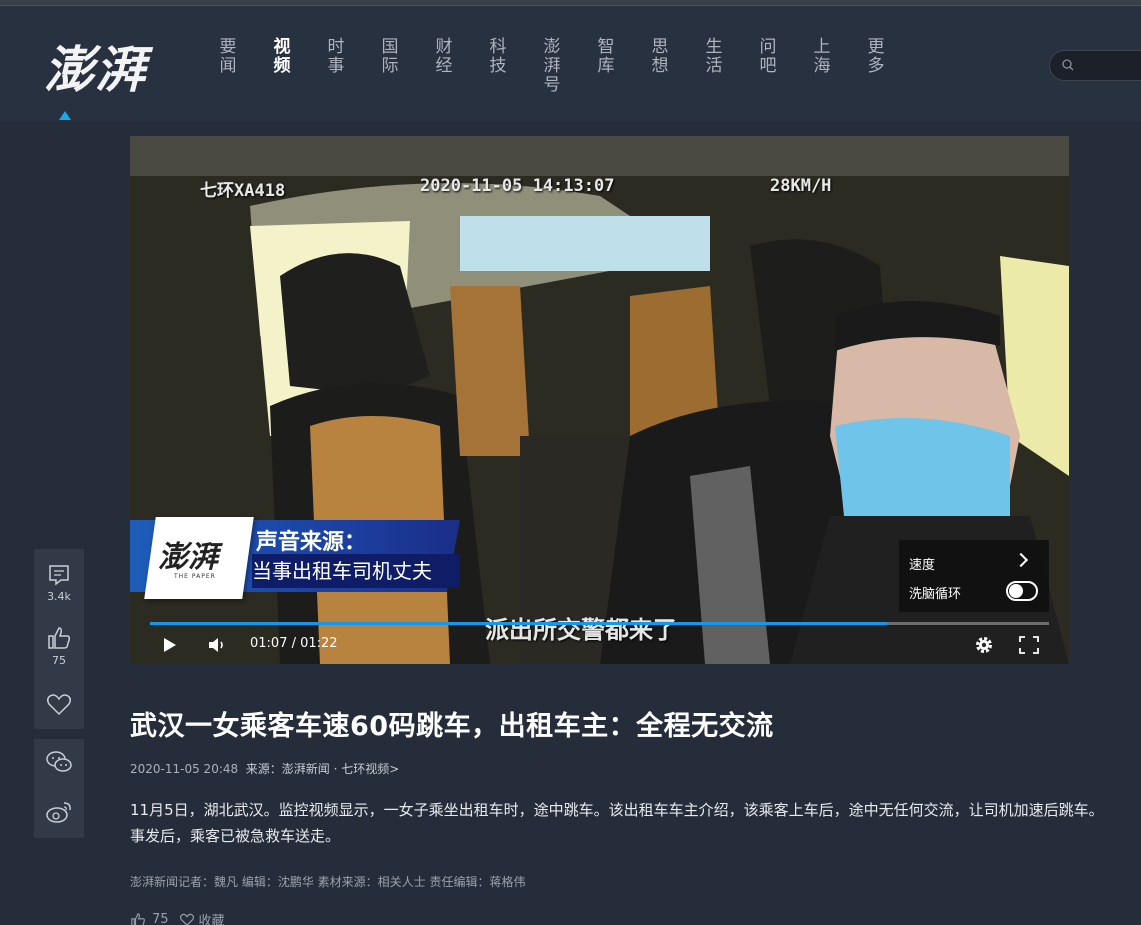 This screenshot has width=1141, height=925. I want to click on nav-item-label: 时事, so click(336, 56).